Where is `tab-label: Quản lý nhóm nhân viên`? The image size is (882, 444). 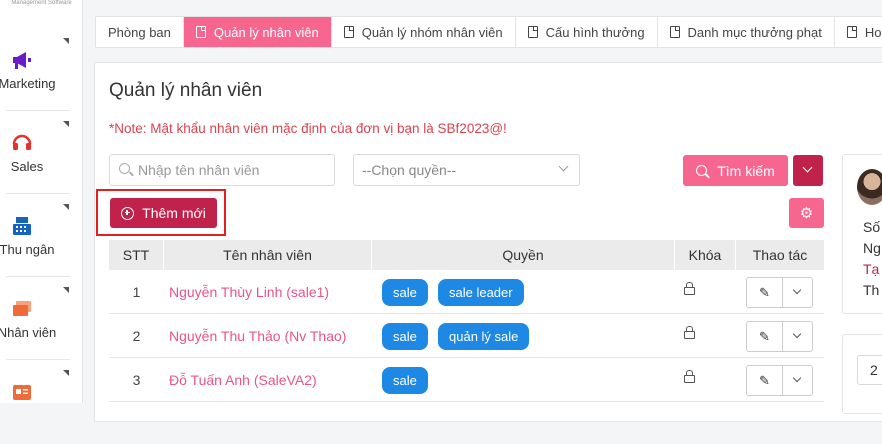 tab-label: Quản lý nhóm nhân viên is located at coordinates (432, 32).